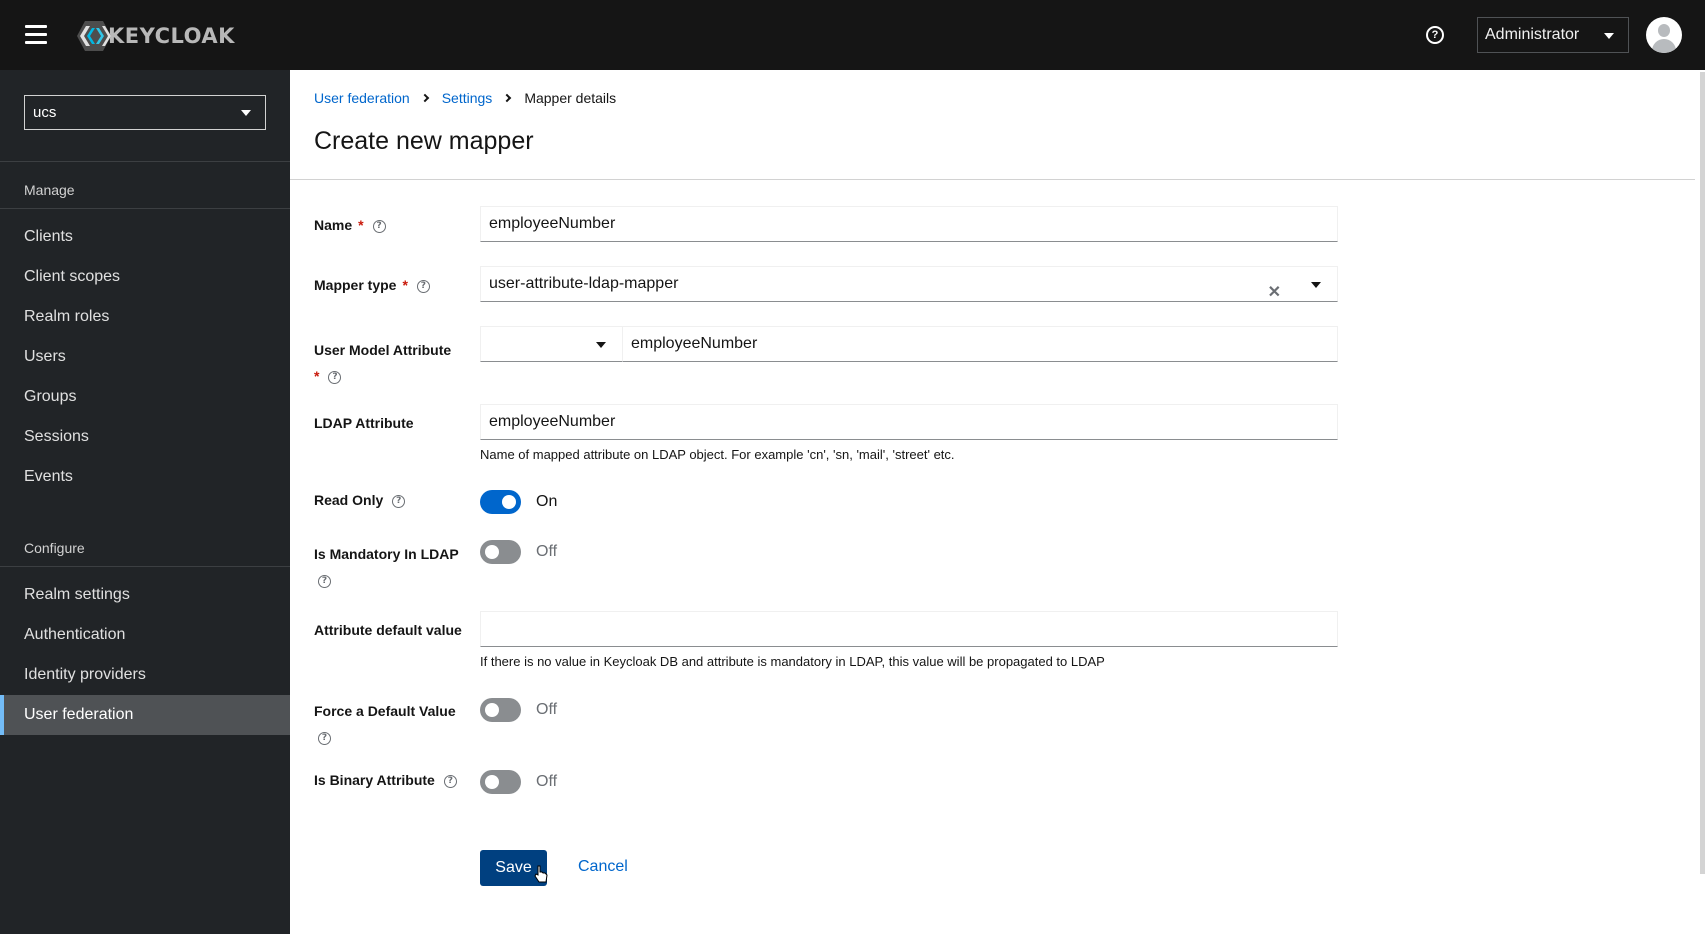  I want to click on realm-name: ucs, so click(45, 112).